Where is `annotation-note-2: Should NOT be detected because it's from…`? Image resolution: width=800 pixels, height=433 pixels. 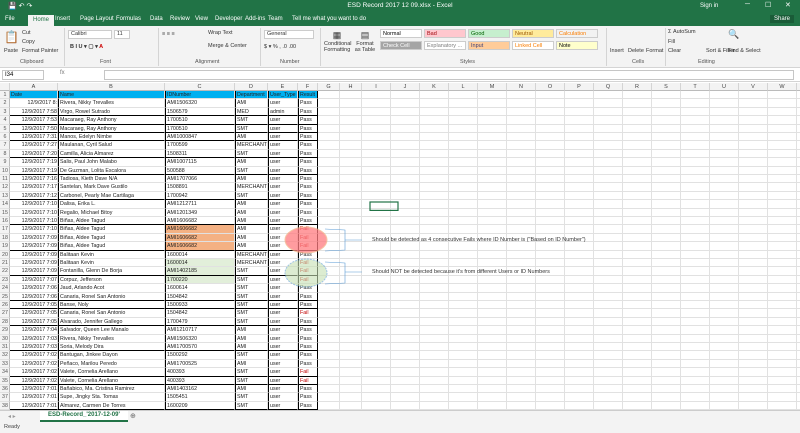
annotation-note-2: Should NOT be detected because it's from… is located at coordinates (461, 272).